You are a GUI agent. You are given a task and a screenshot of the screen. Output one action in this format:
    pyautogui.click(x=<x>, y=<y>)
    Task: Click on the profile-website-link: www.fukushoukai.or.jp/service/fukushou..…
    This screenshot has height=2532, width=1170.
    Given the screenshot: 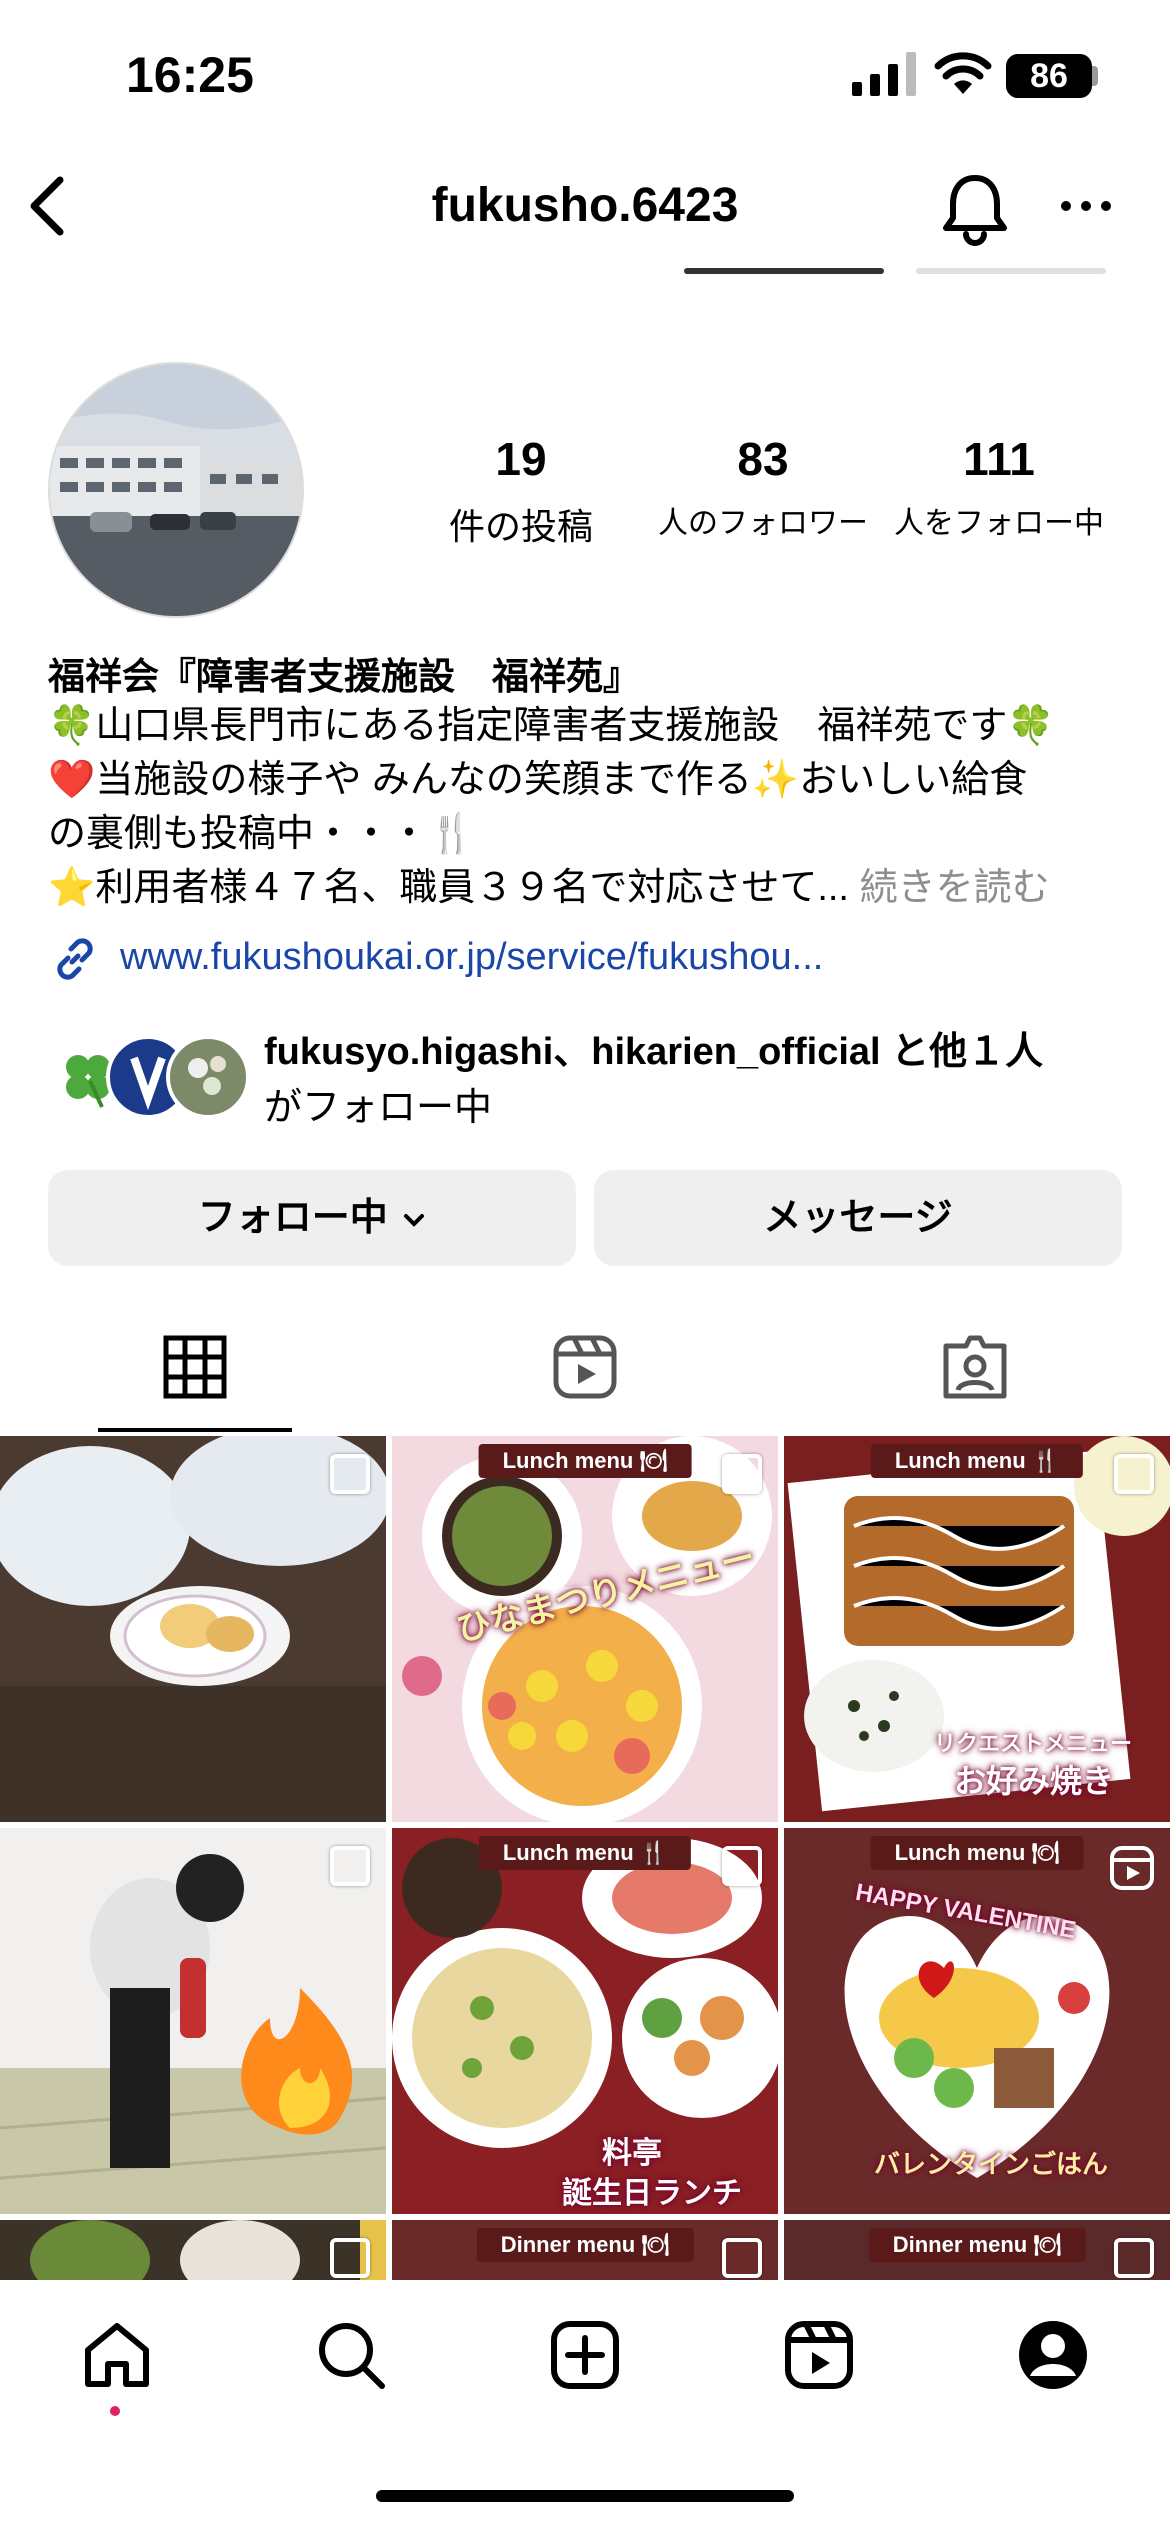 What is the action you would take?
    pyautogui.click(x=471, y=957)
    